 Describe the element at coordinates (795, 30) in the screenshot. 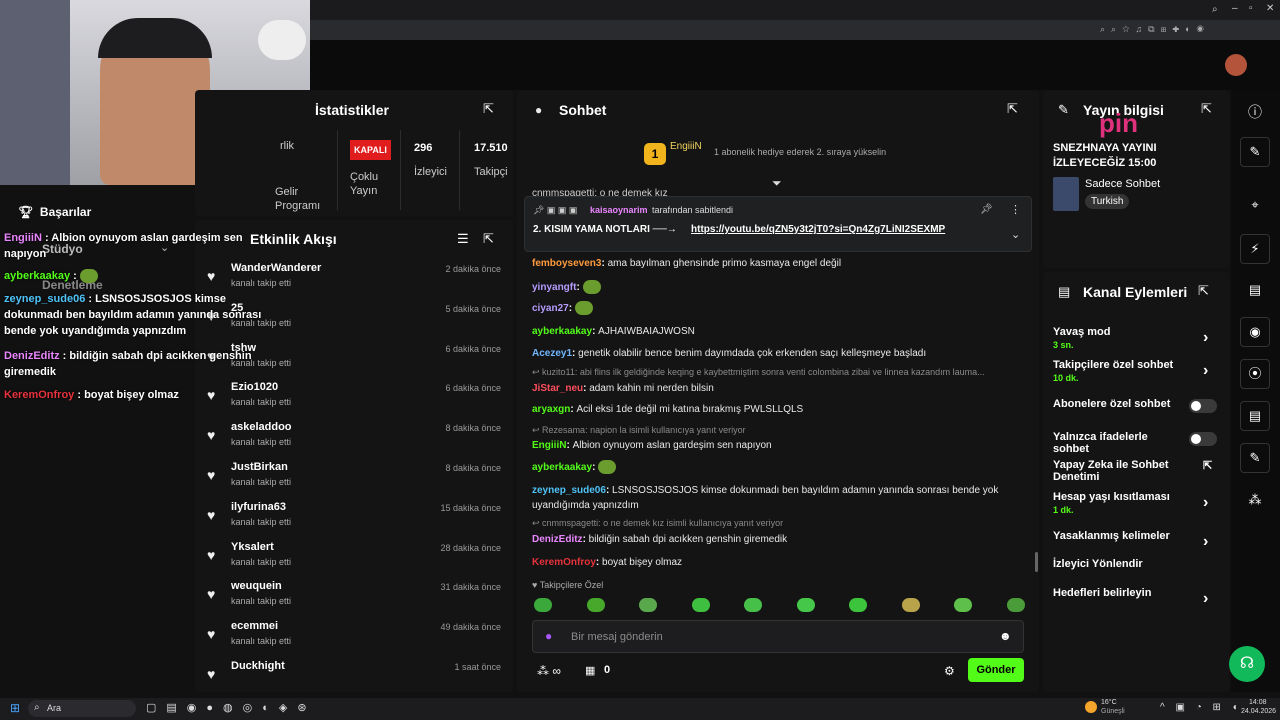

I see `address-bar: ⌕⌕☆♫⧉⊞✚◐◉` at that location.